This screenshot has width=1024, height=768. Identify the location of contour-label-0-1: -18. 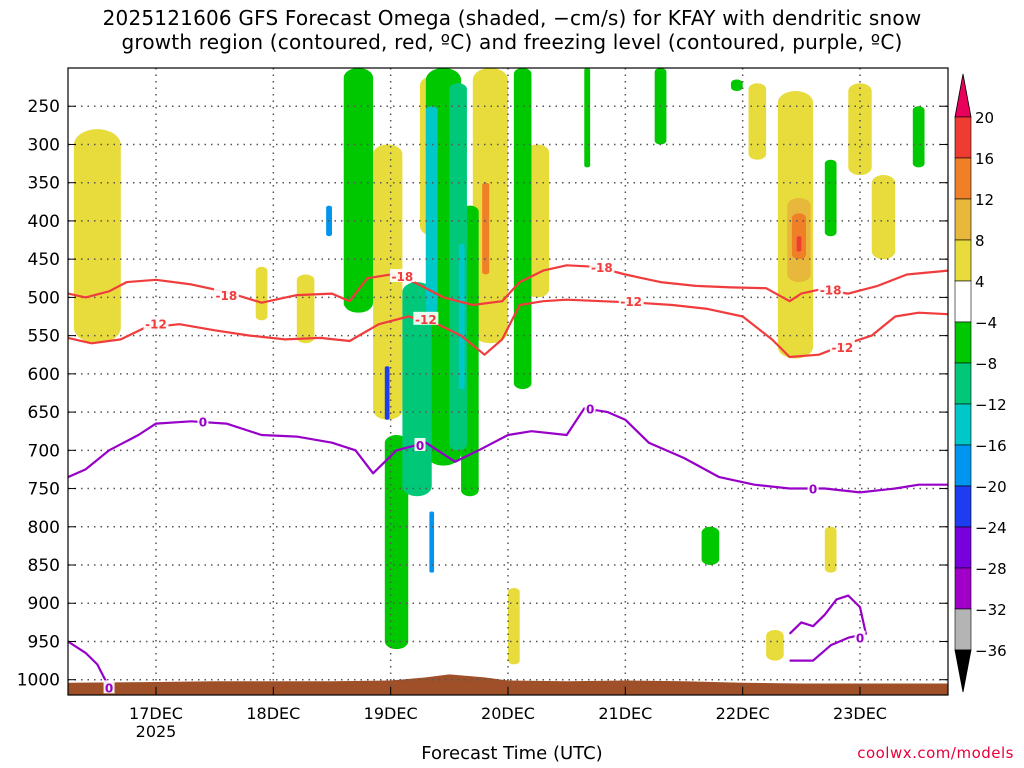
(403, 277).